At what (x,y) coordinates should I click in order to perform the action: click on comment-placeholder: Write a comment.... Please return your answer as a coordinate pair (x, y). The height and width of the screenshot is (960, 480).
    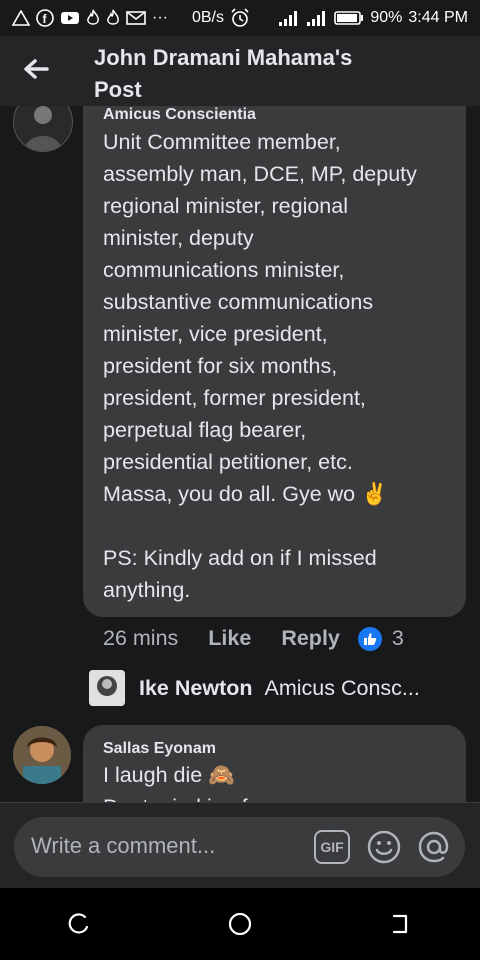
    Looking at the image, I should click on (123, 845).